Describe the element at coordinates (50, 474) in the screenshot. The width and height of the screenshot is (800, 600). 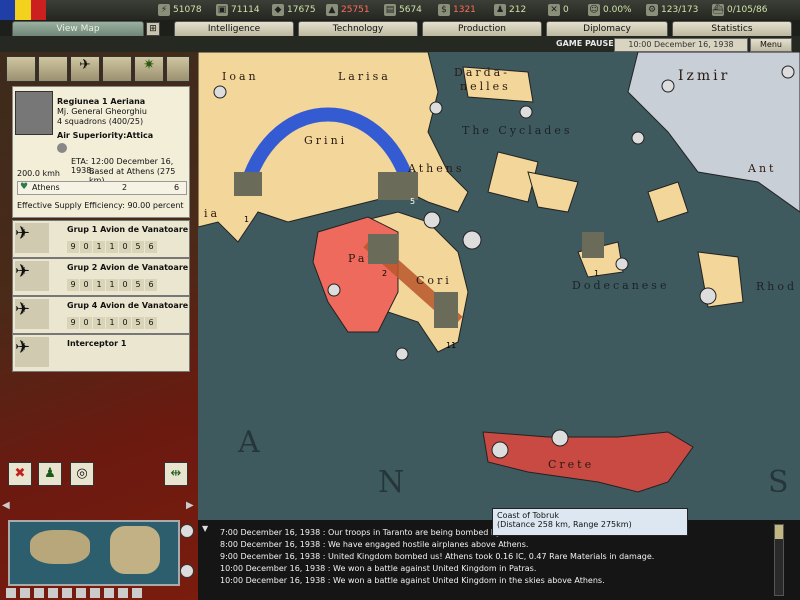
I see `split-unit-button: ♟` at that location.